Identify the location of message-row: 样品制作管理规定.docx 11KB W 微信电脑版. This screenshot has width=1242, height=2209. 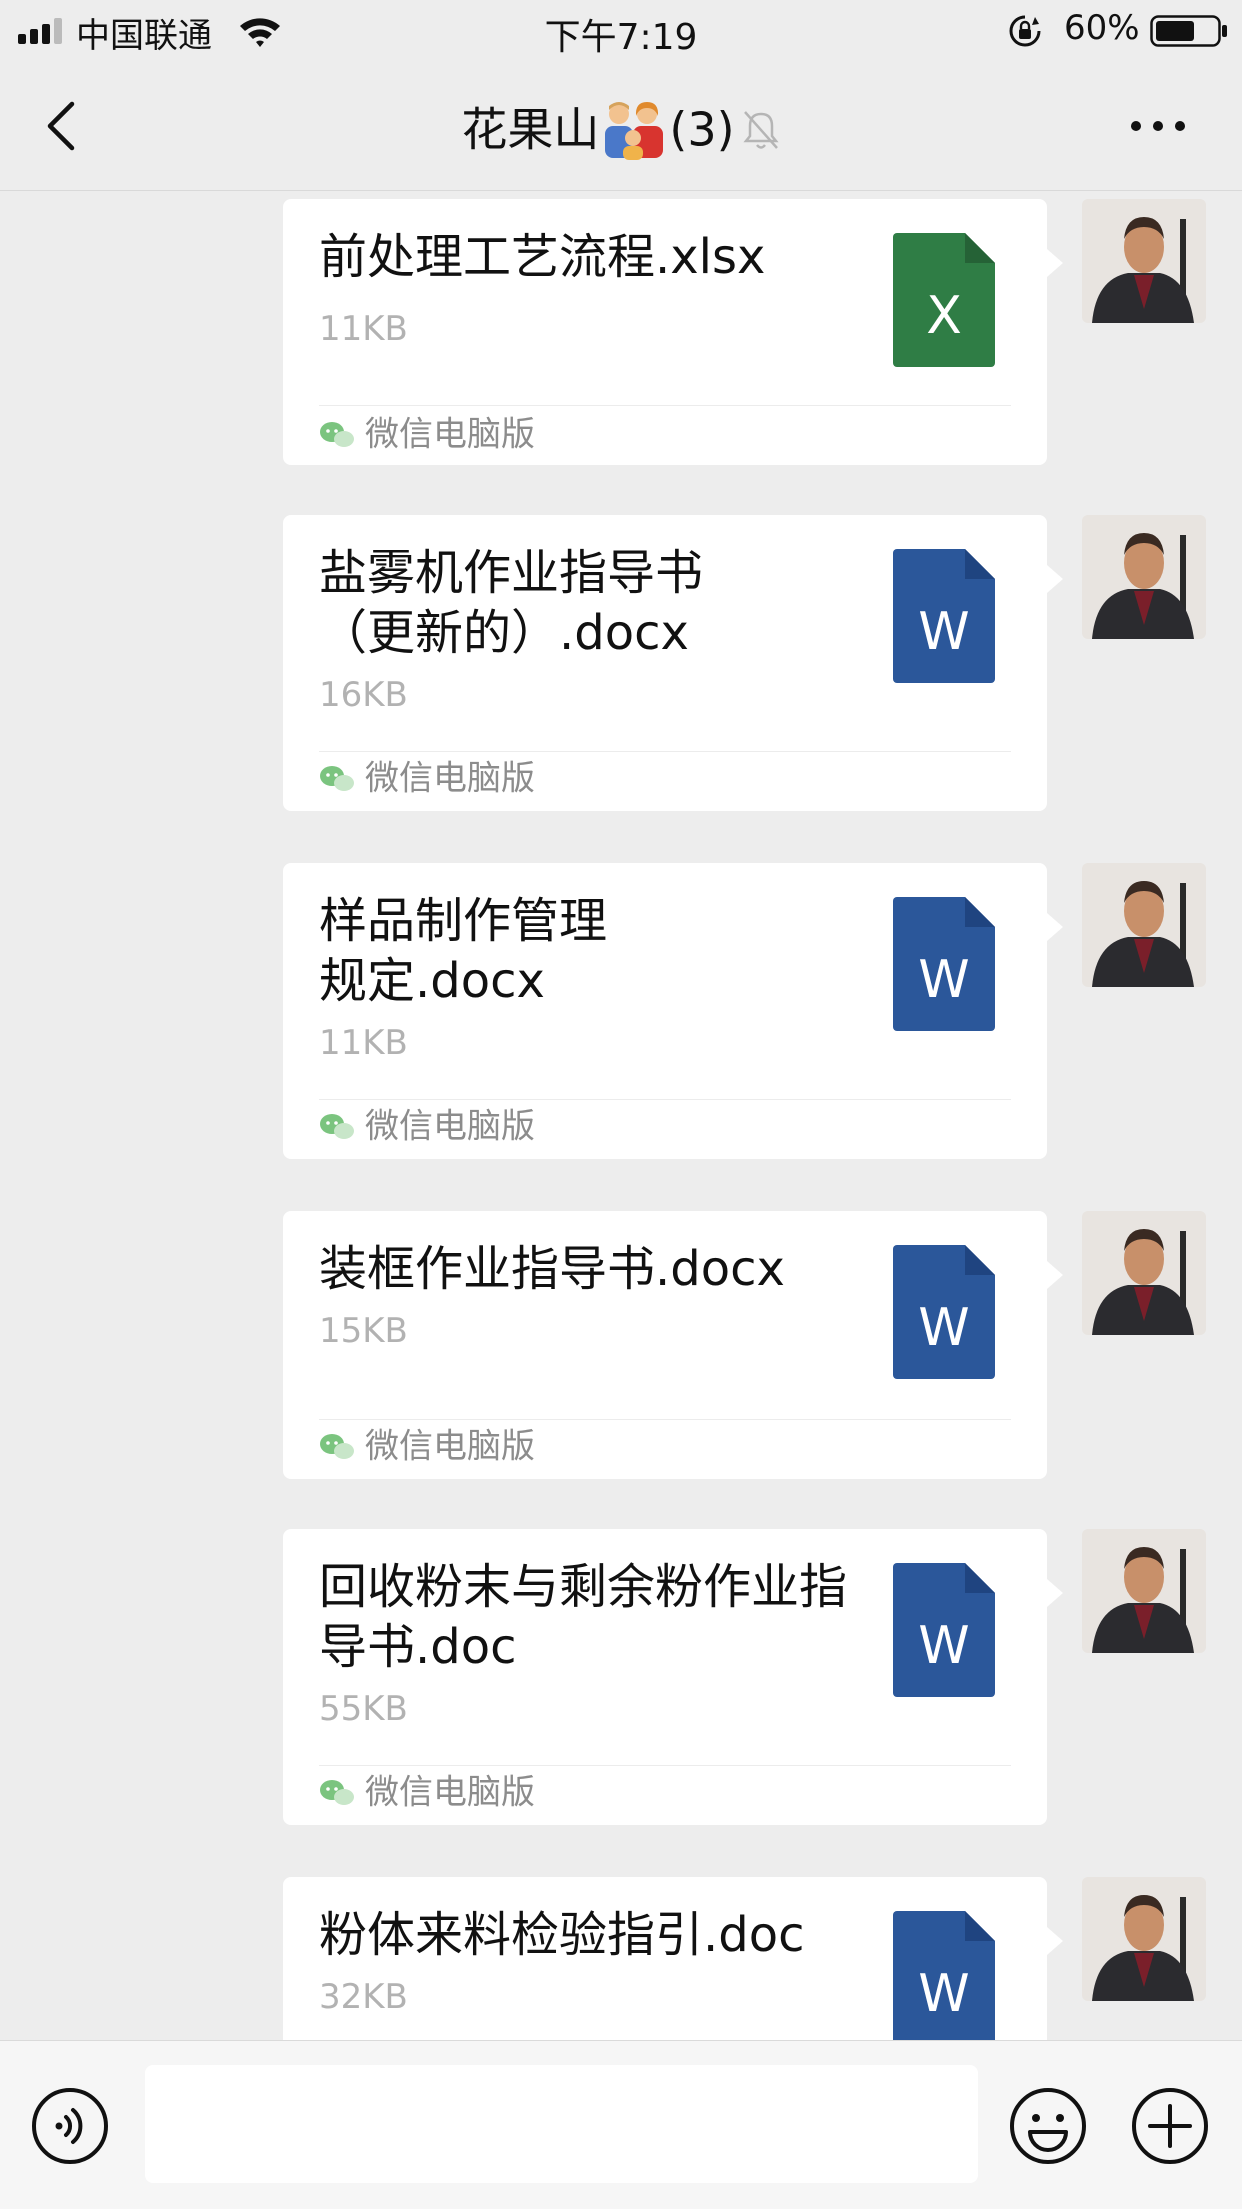
(621, 1013).